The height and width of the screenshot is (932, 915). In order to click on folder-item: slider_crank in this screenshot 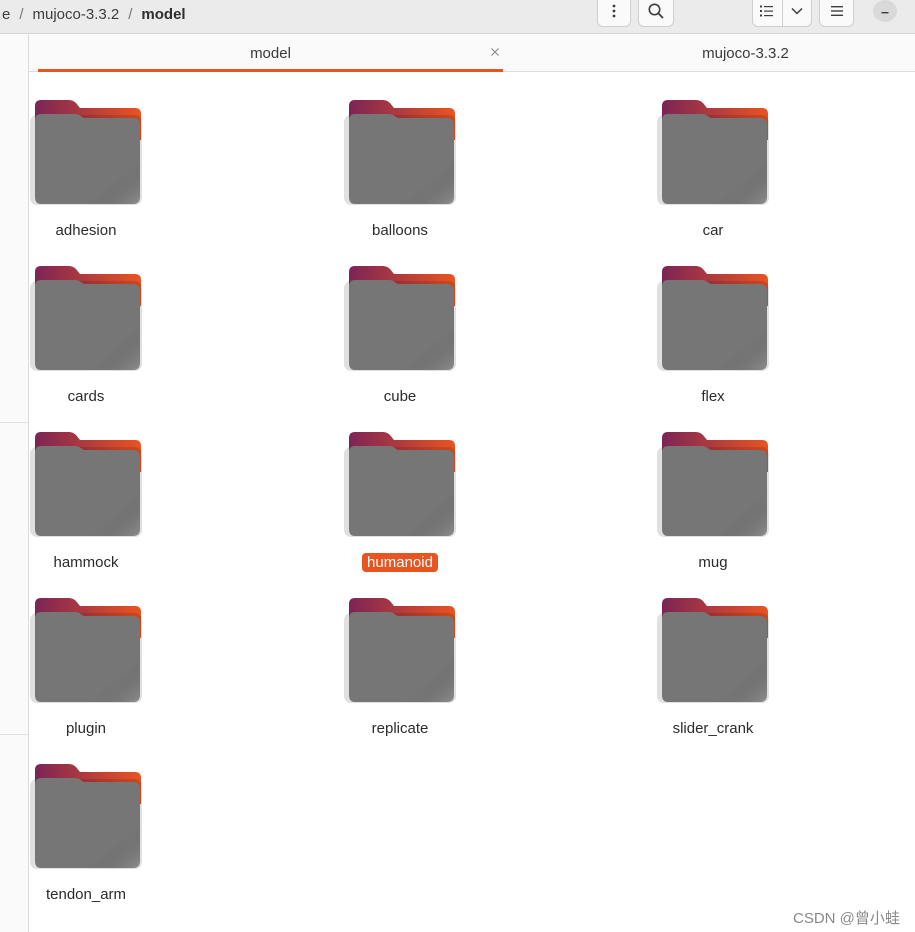, I will do `click(717, 656)`.